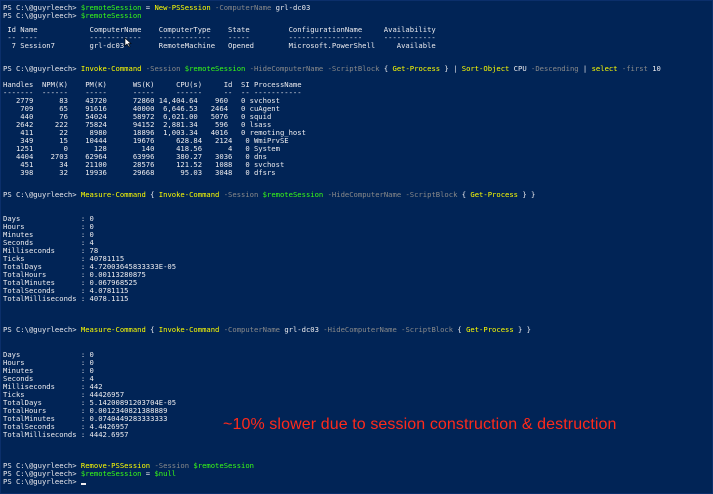 This screenshot has width=713, height=494. I want to click on pipe: } |, so click(451, 68).